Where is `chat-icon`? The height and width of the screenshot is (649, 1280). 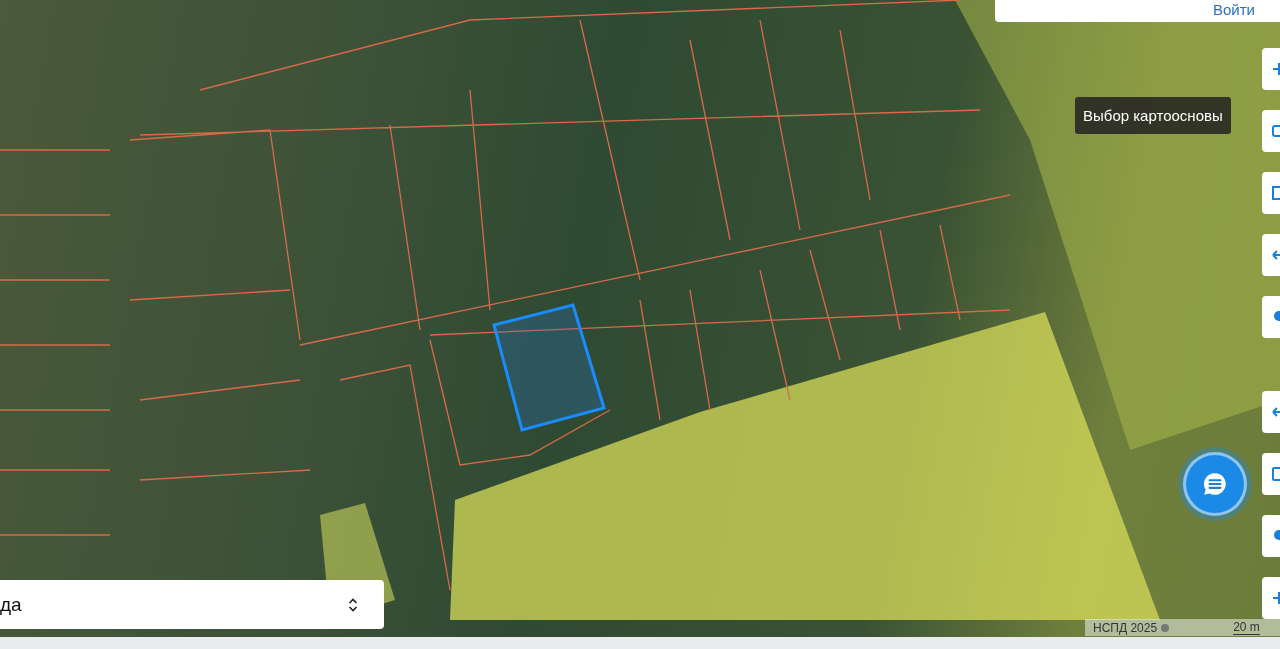
chat-icon is located at coordinates (1215, 484).